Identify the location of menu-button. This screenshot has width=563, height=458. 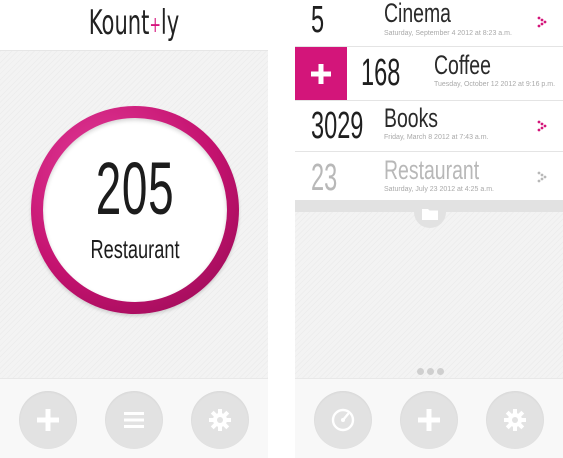
(134, 420).